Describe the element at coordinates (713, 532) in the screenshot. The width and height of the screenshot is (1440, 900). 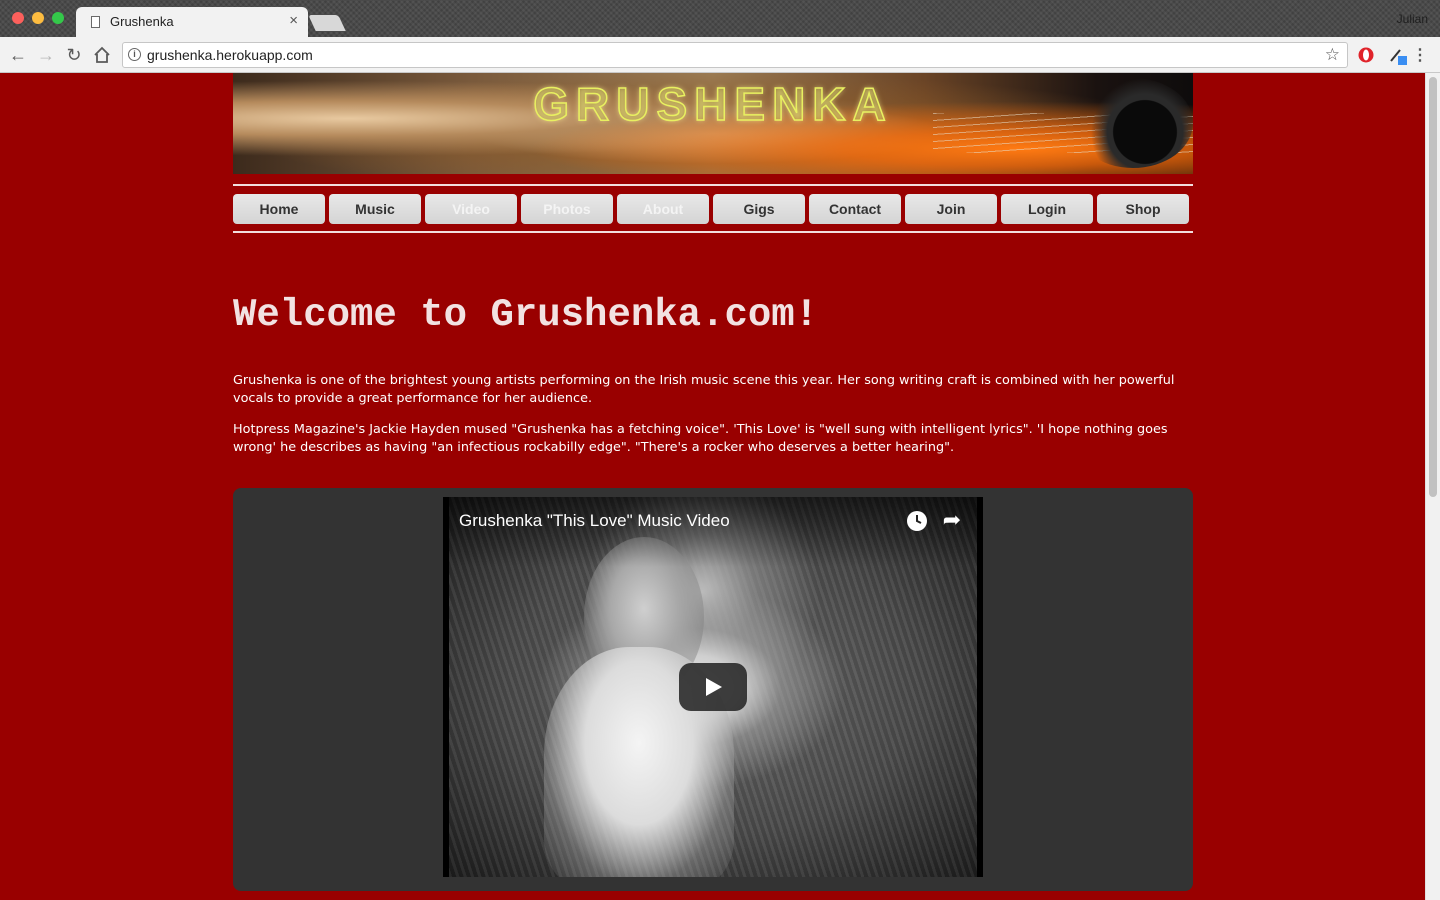
I see `video-title-shade` at that location.